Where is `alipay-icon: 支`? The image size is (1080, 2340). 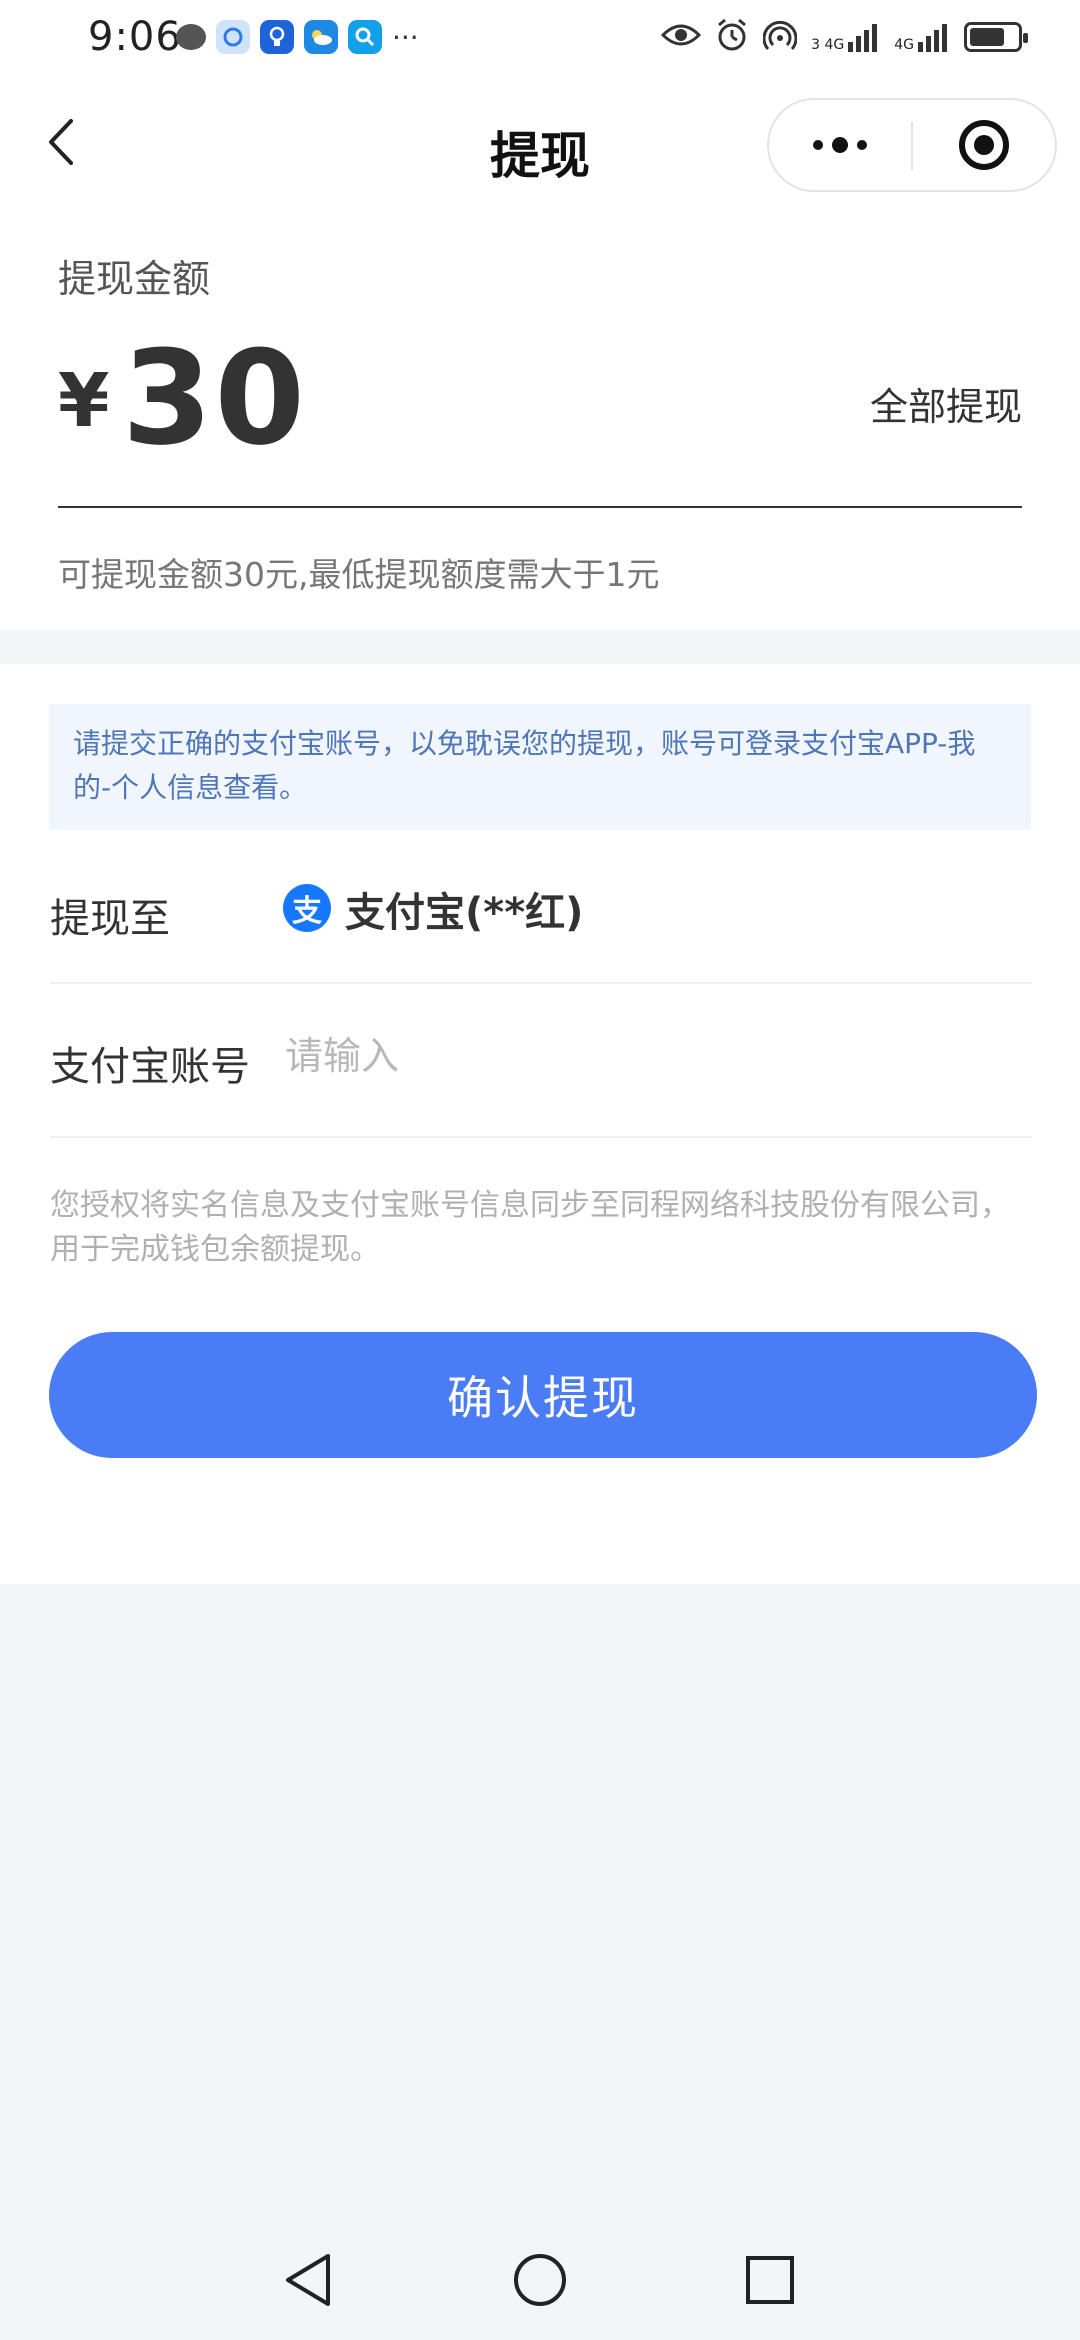 alipay-icon: 支 is located at coordinates (307, 908).